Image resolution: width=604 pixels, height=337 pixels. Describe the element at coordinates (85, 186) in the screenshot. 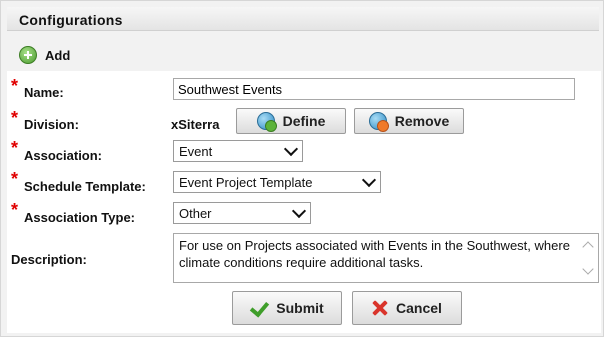

I see `schedule-template-label: Schedule Template:` at that location.